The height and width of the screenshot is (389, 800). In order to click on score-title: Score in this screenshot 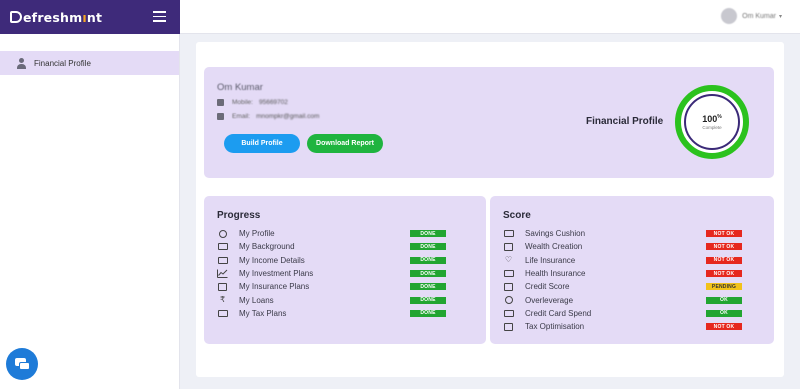, I will do `click(517, 215)`.